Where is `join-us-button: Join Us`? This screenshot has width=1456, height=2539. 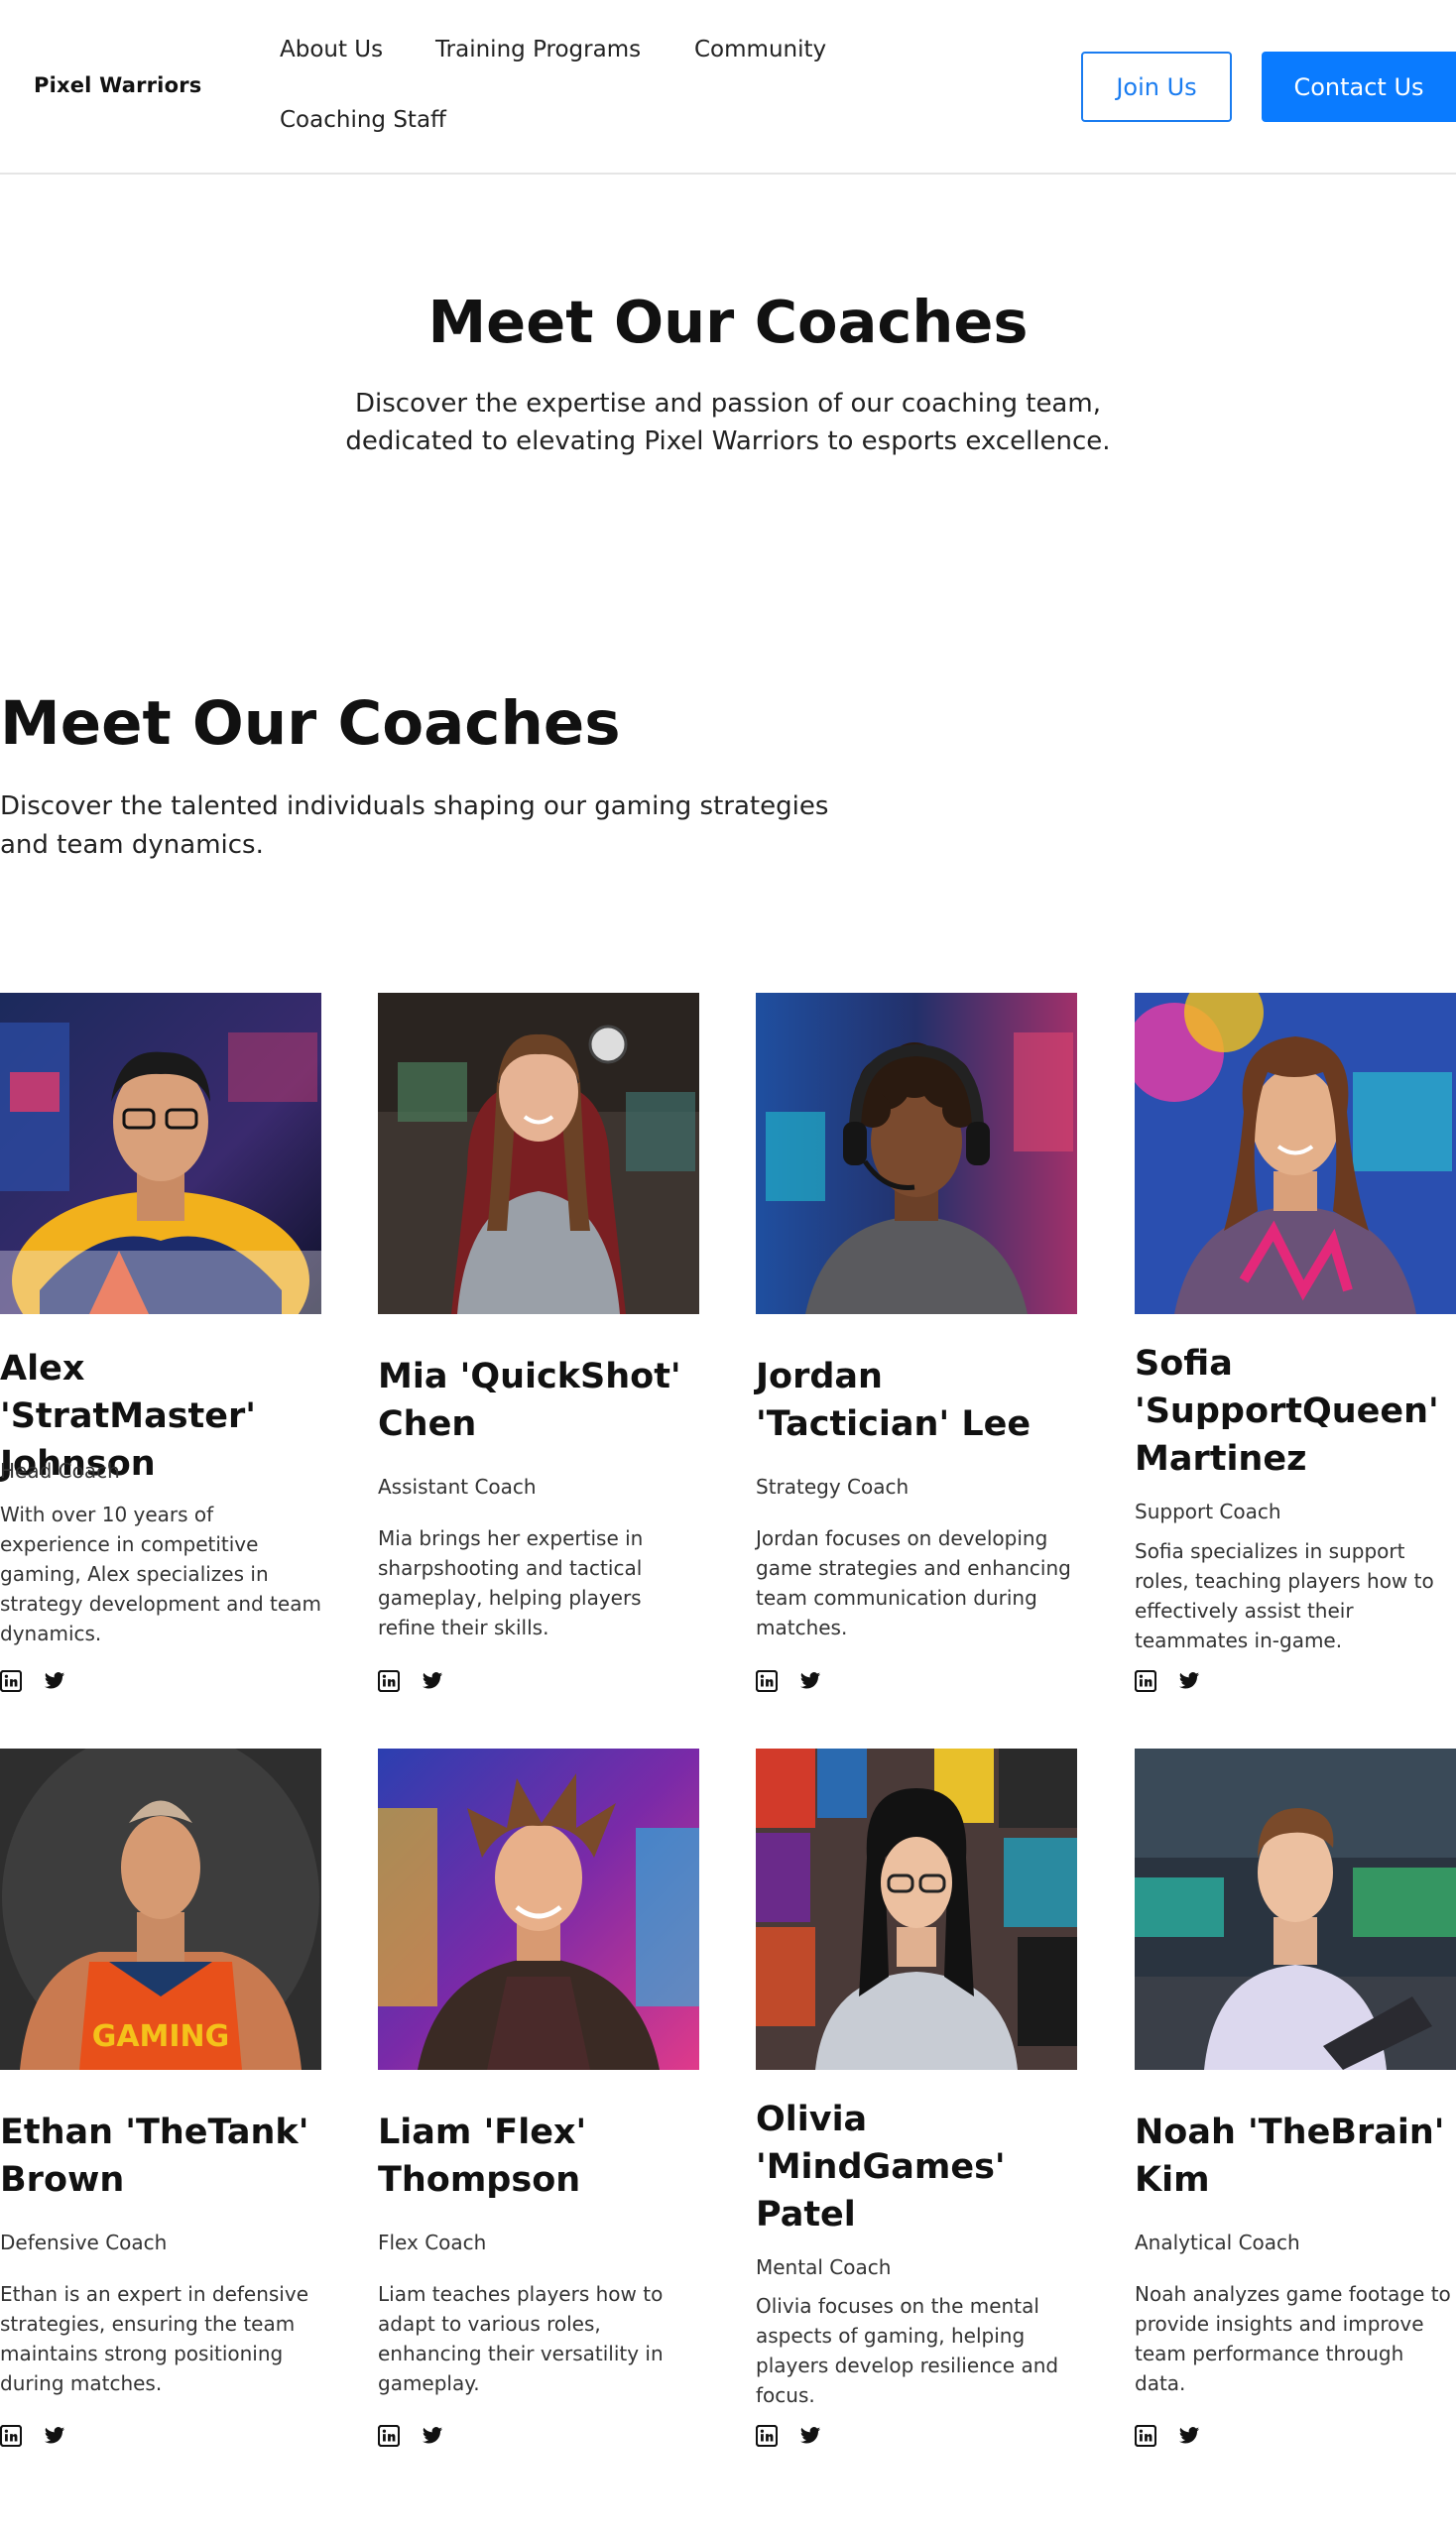
join-us-button: Join Us is located at coordinates (1156, 87).